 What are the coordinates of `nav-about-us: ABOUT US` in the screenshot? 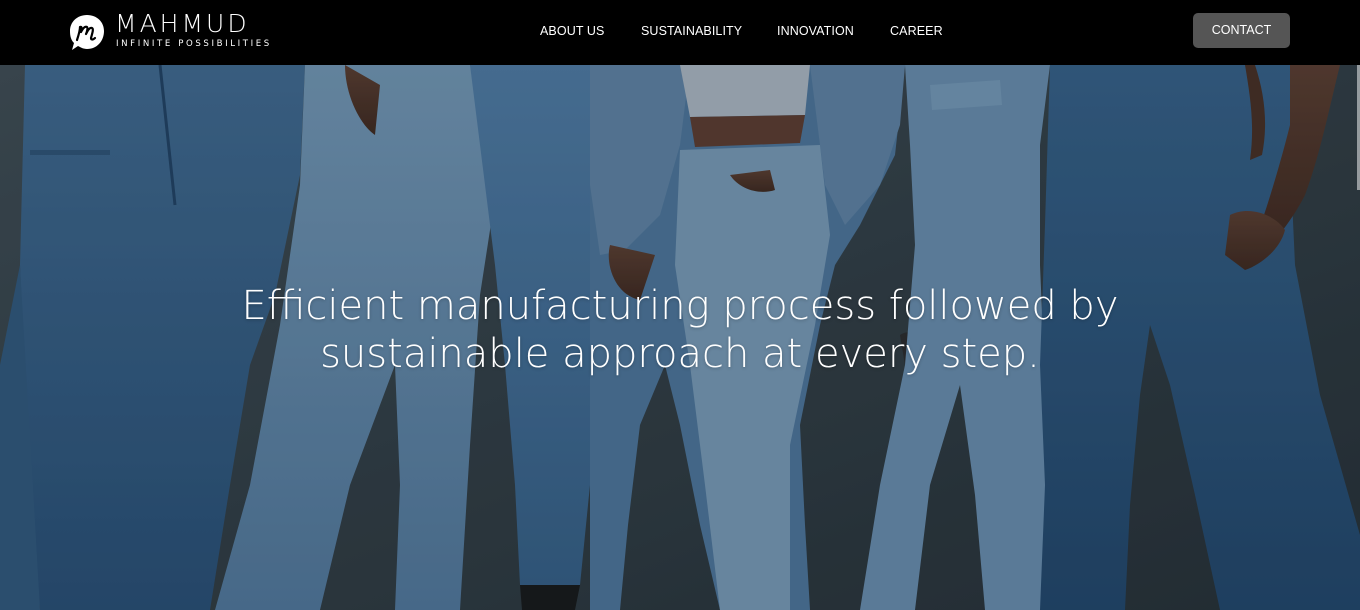 It's located at (572, 31).